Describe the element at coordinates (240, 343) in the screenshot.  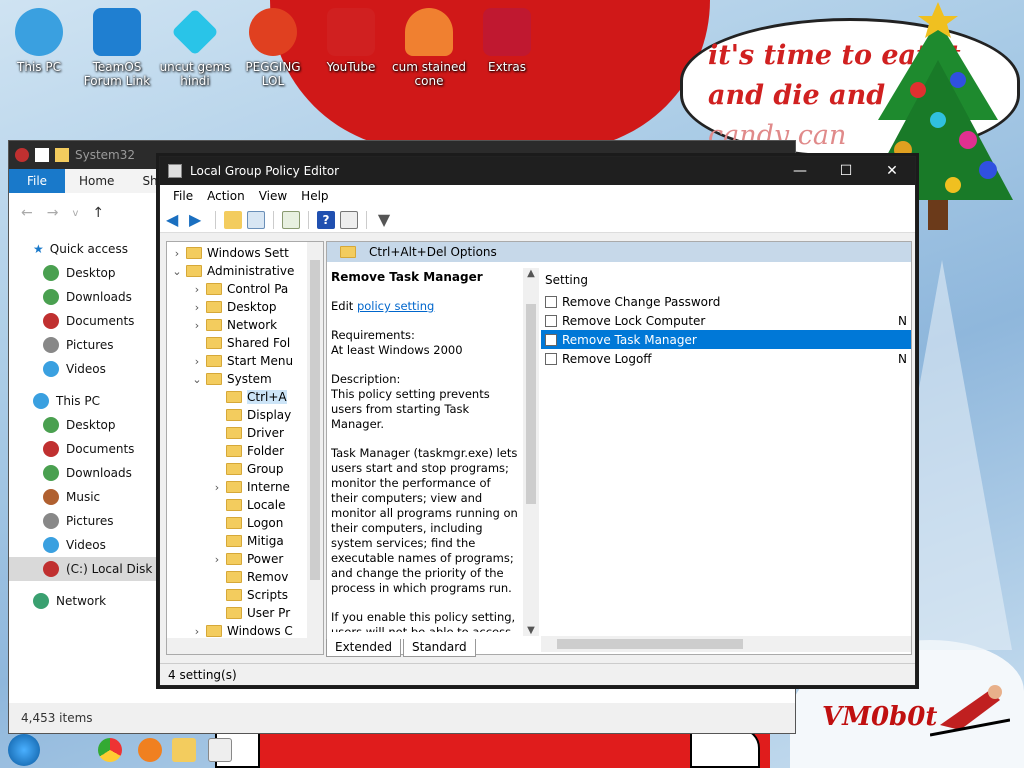
I see `tree-node: Shared Fol` at that location.